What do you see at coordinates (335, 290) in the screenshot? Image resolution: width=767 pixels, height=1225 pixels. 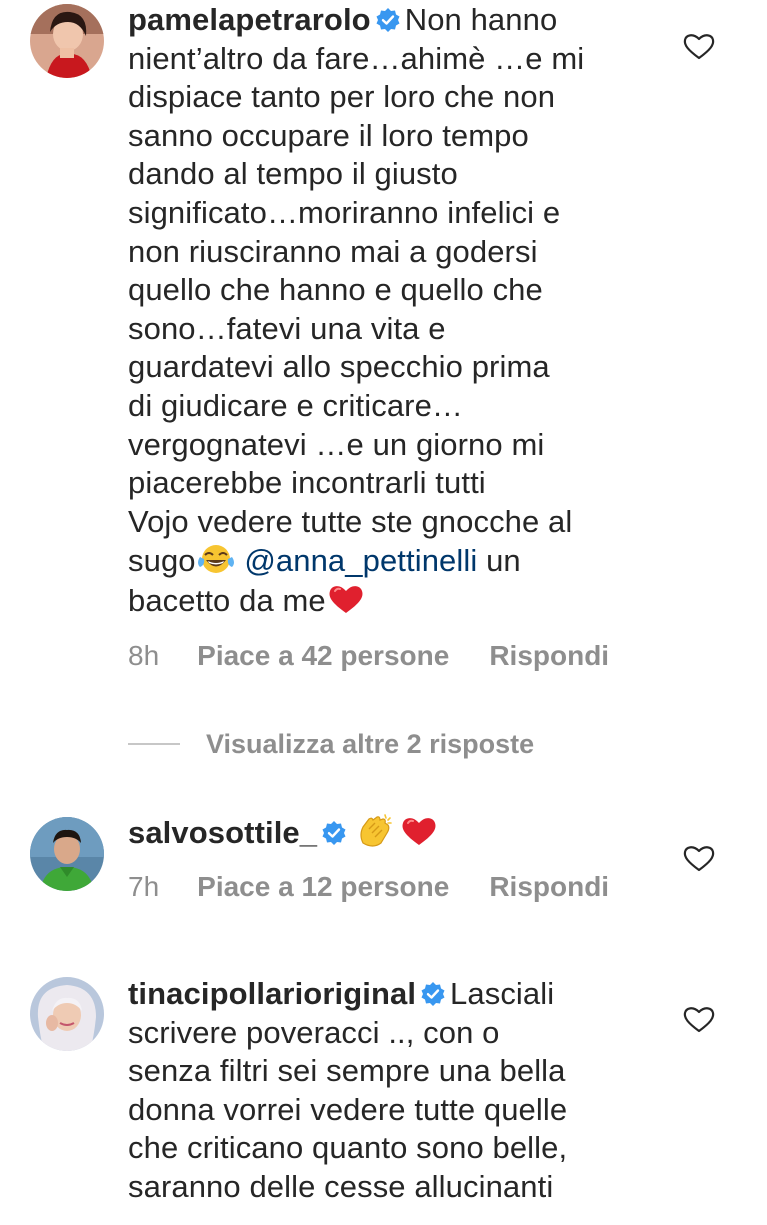 I see `comment-text-line: quello che hanno e quello che` at bounding box center [335, 290].